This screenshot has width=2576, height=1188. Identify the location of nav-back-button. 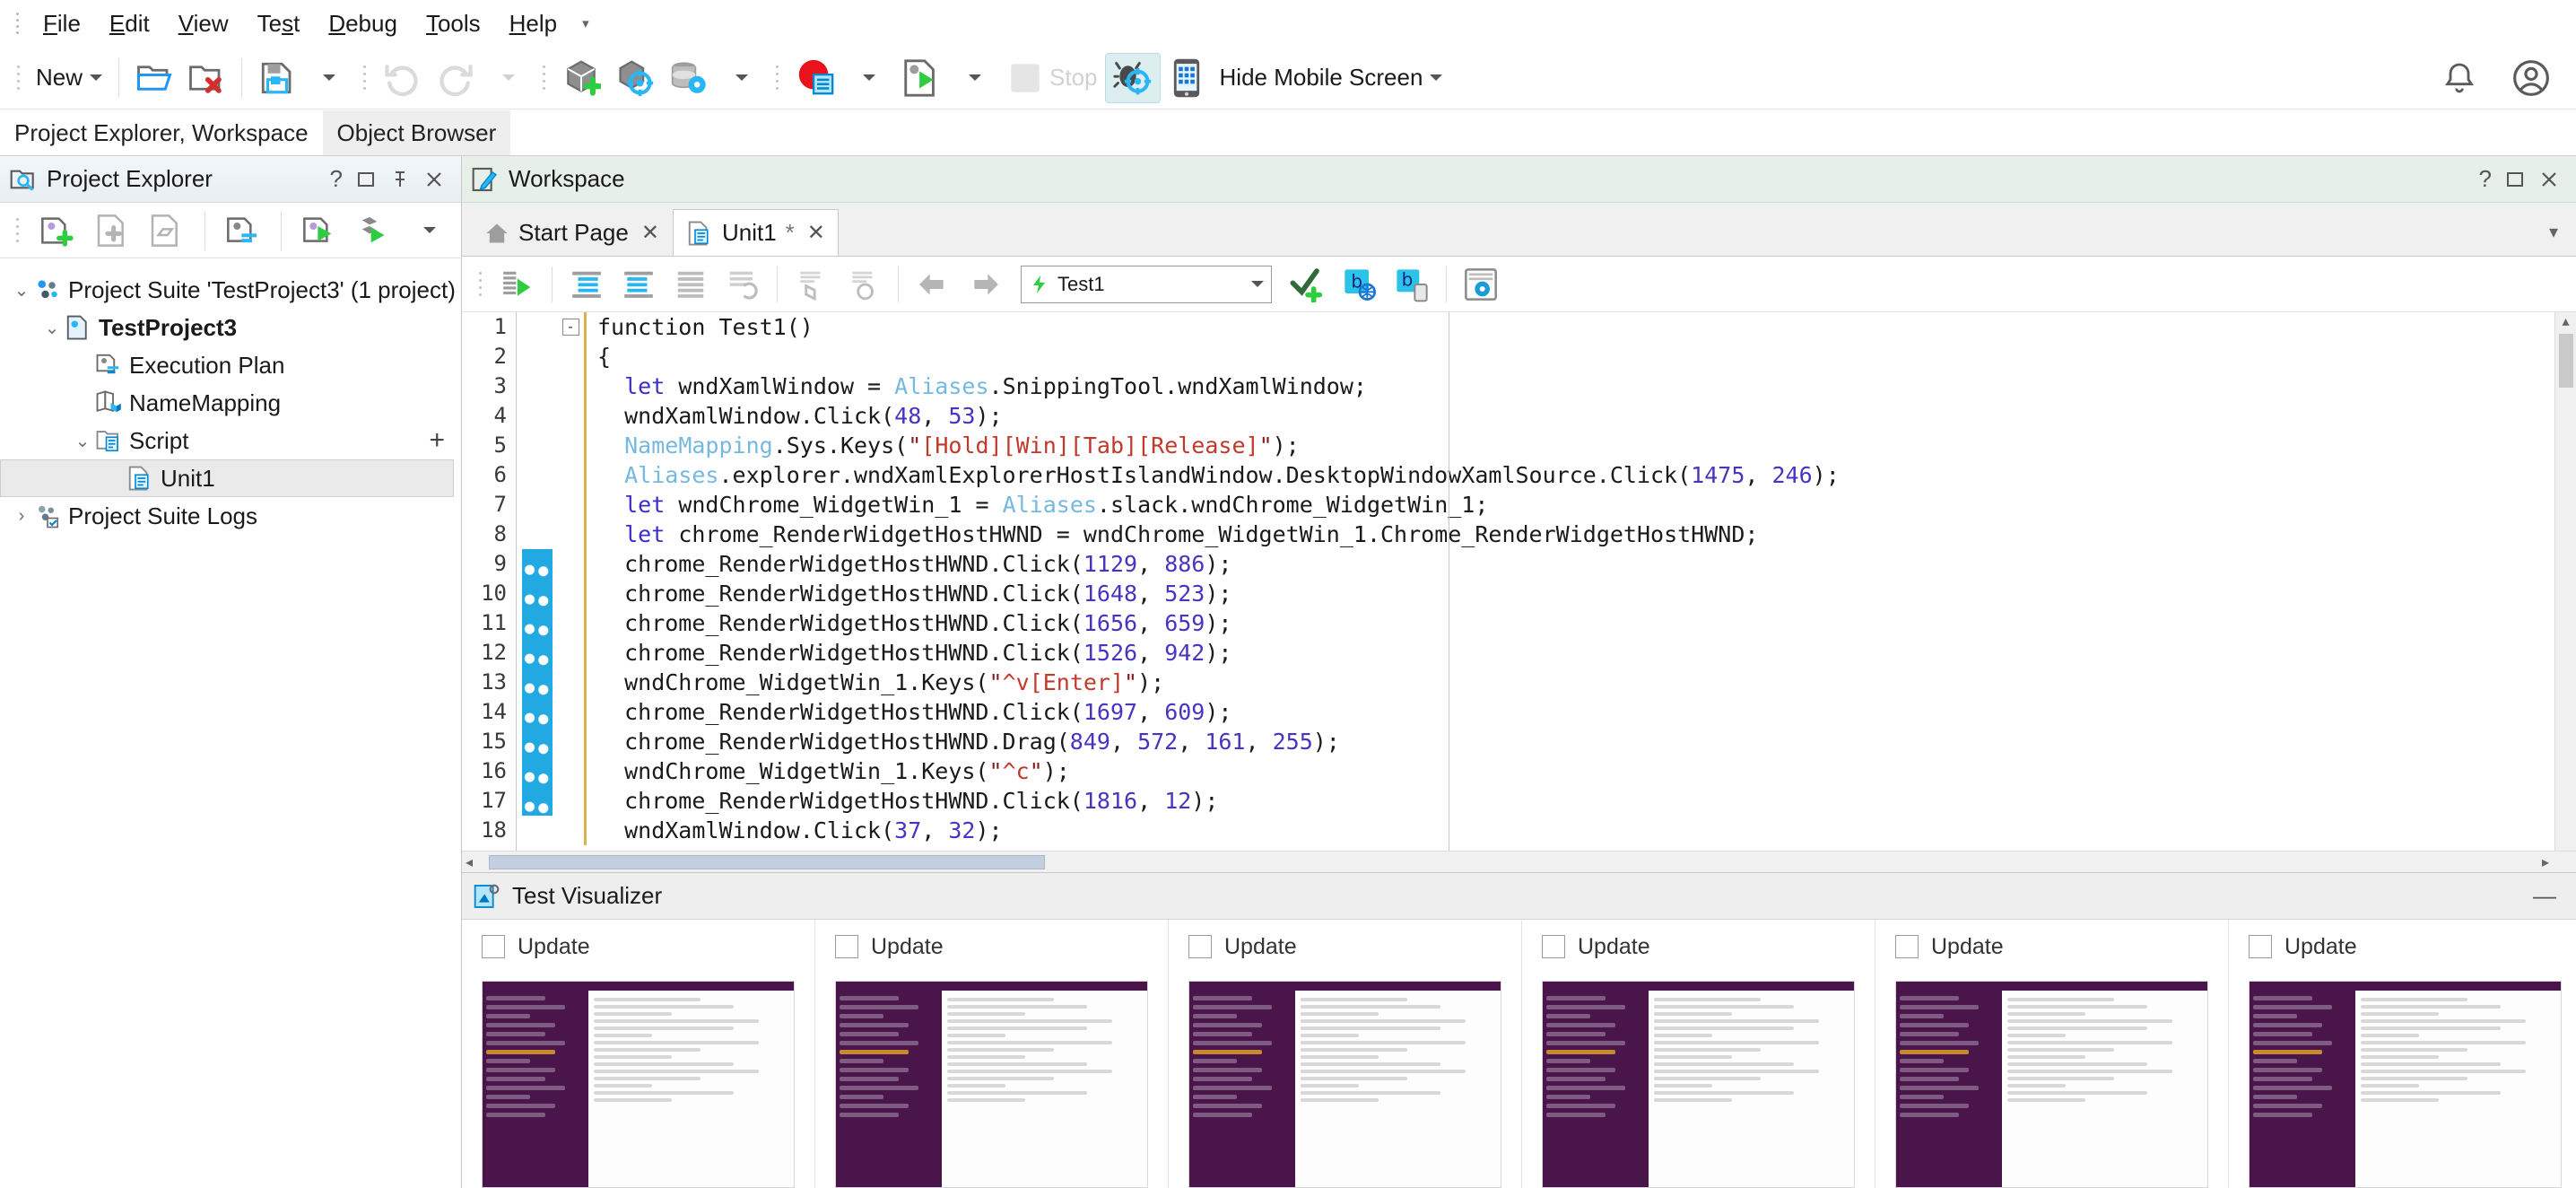
(933, 284).